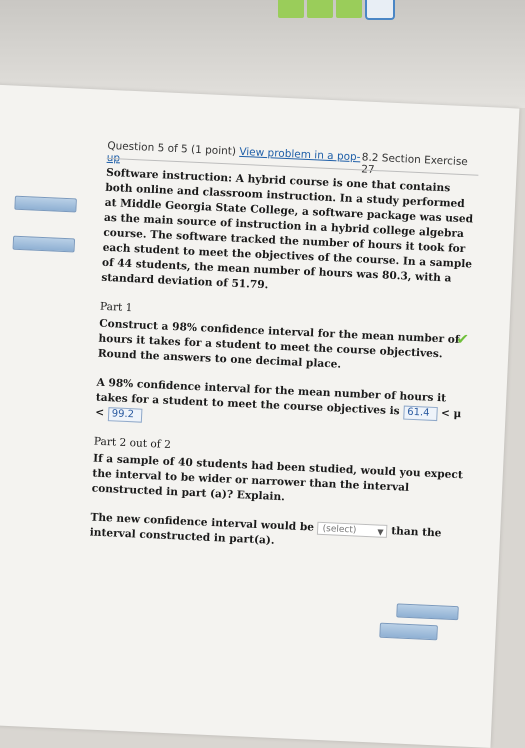 Image resolution: width=525 pixels, height=748 pixels. I want to click on side-button-middle, so click(44, 244).